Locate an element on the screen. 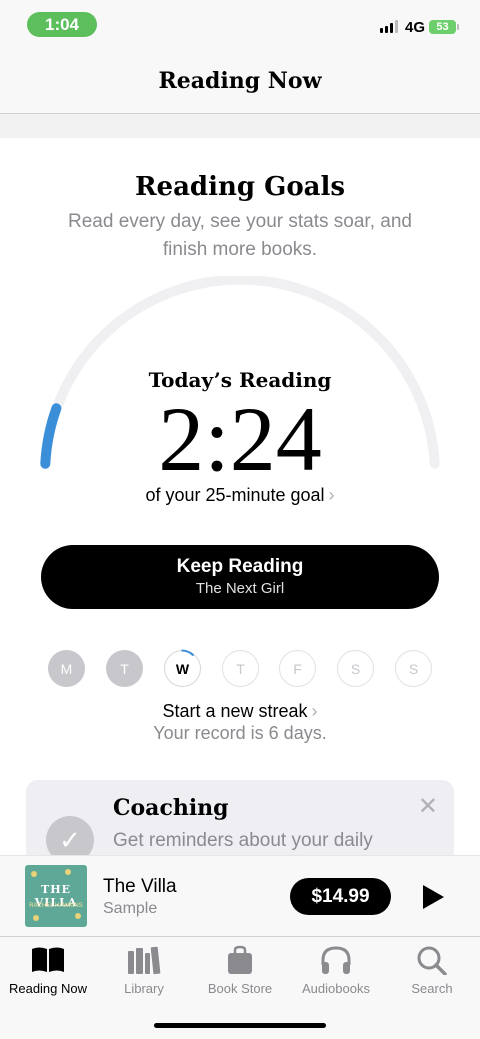  tab-label: Search is located at coordinates (432, 988).